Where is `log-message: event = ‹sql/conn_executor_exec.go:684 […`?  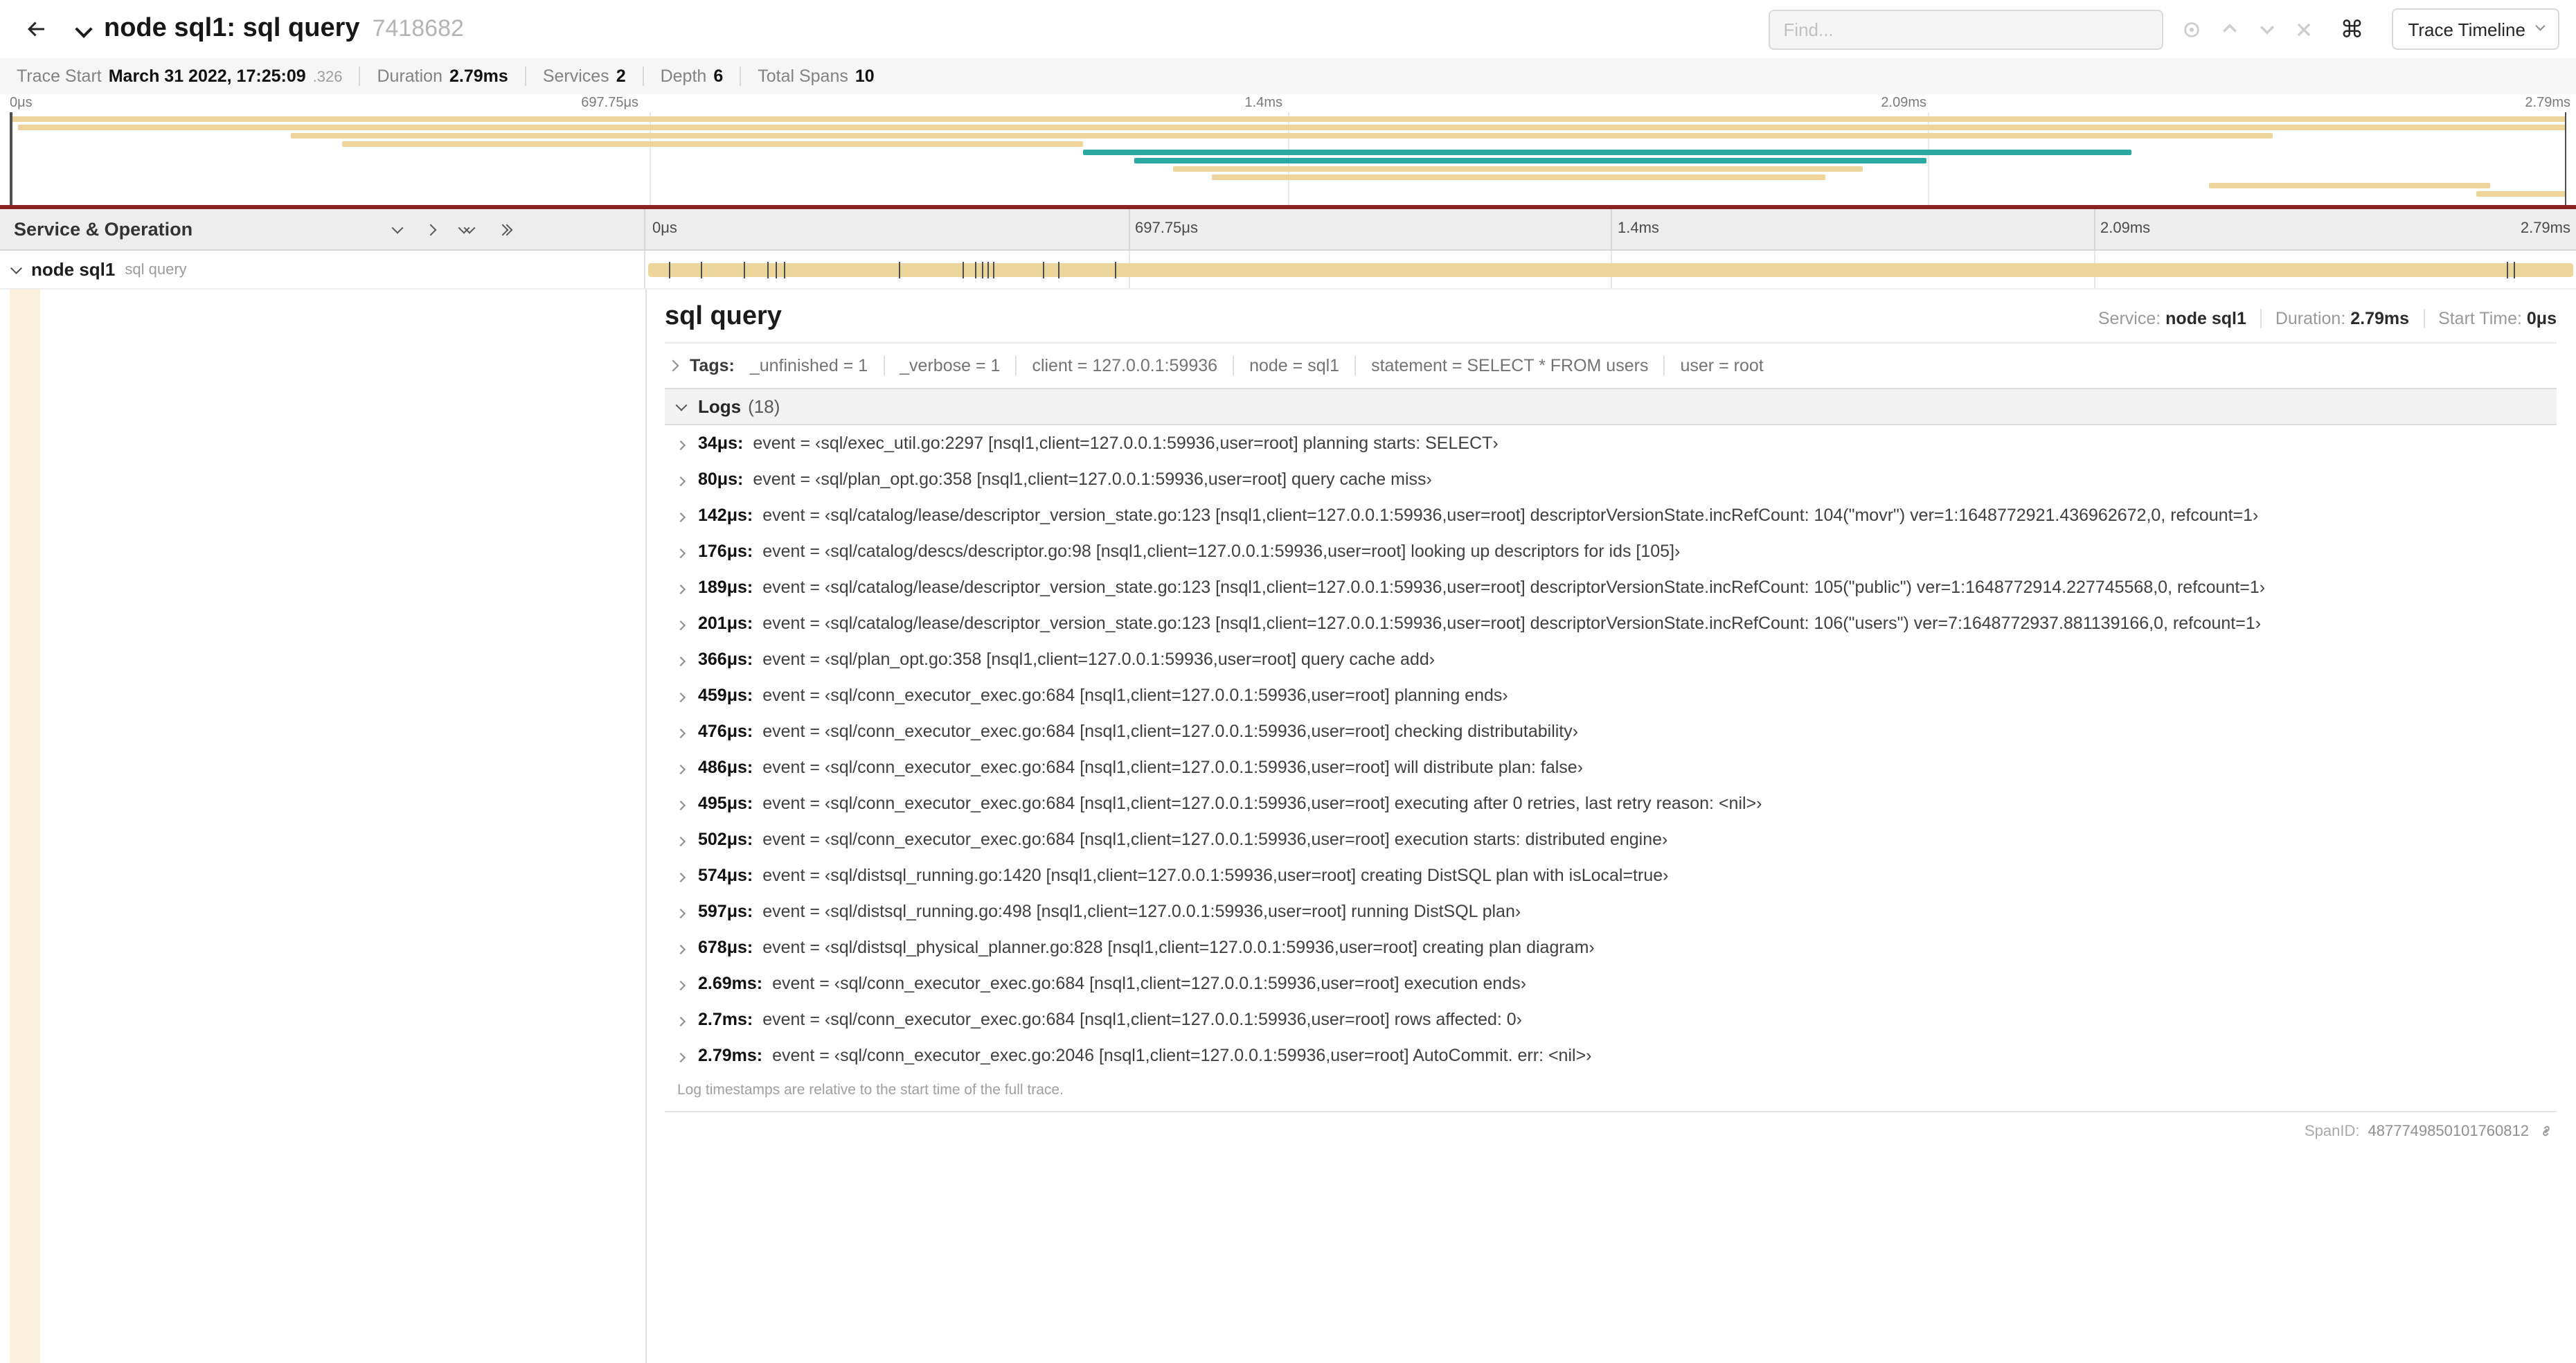
log-message: event = ‹sql/conn_executor_exec.go:684 [… is located at coordinates (1262, 803).